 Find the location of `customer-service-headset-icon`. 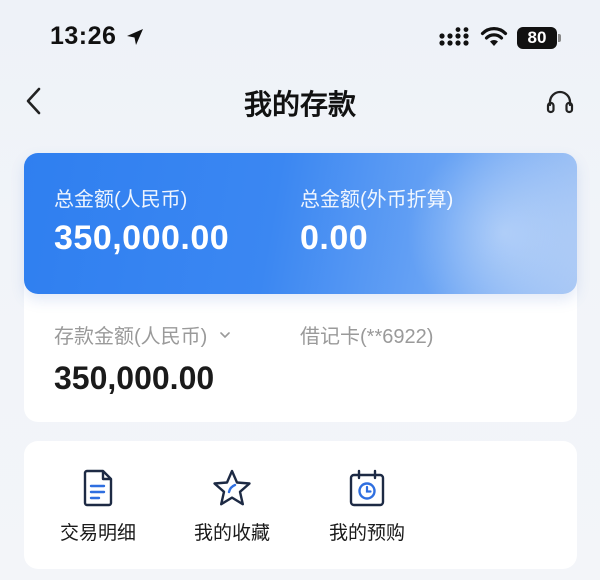

customer-service-headset-icon is located at coordinates (560, 102).